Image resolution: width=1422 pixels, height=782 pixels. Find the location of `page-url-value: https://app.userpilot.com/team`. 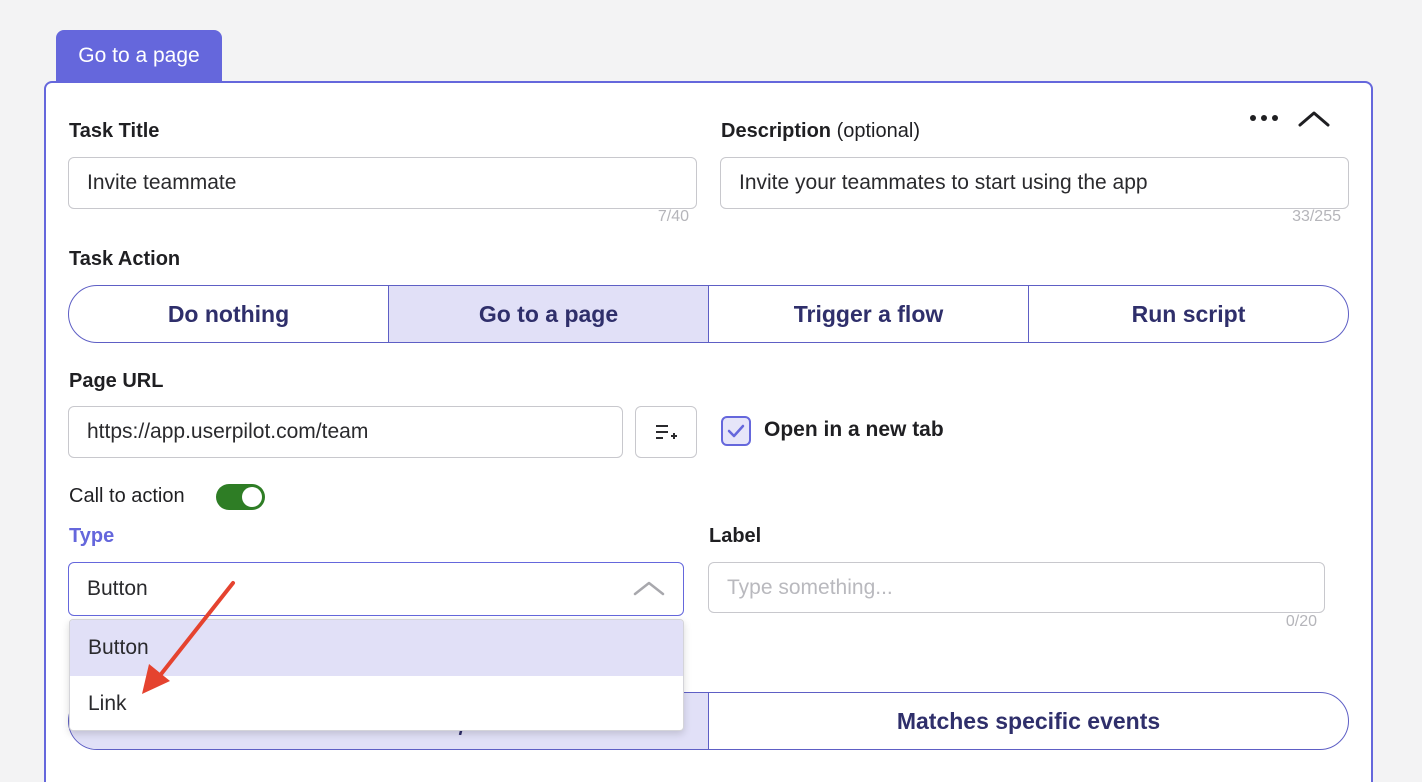

page-url-value: https://app.userpilot.com/team is located at coordinates (228, 431).